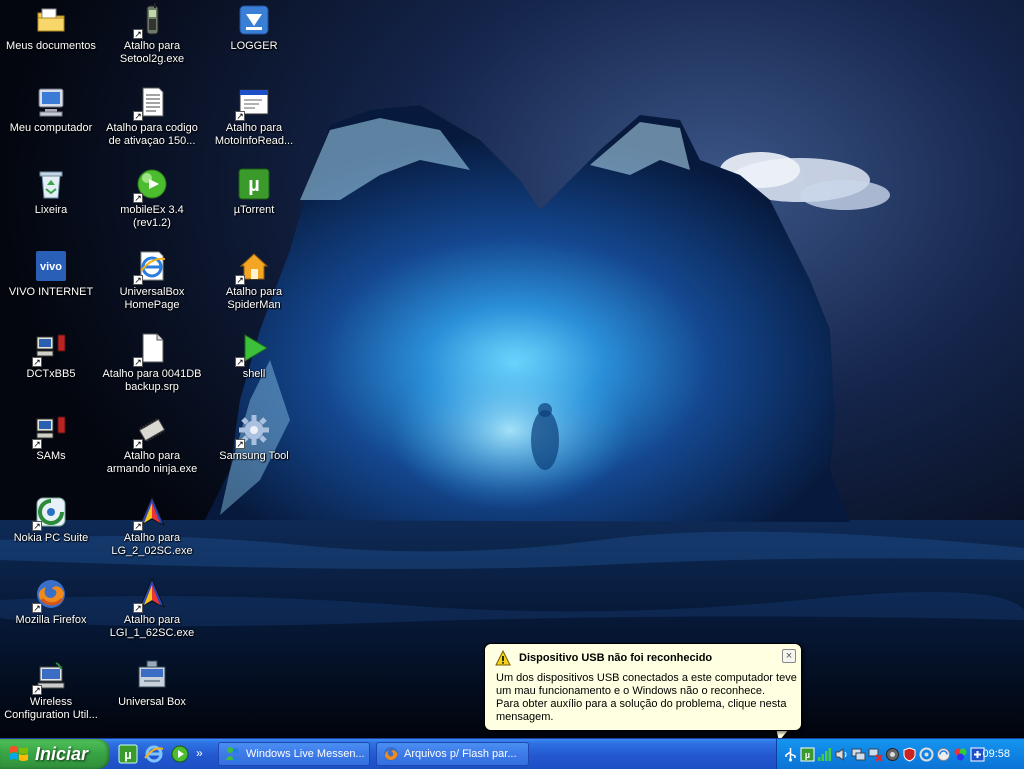 The width and height of the screenshot is (1024, 769). I want to click on green-ball-icon, so click(180, 754).